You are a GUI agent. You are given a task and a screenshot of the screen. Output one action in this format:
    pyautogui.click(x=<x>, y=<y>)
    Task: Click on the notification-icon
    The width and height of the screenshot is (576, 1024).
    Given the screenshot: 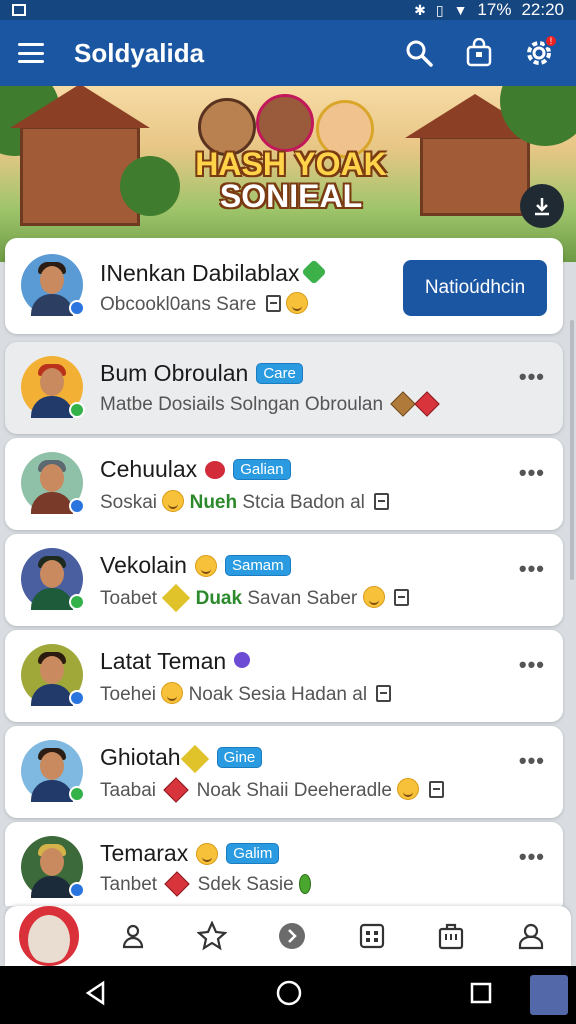 What is the action you would take?
    pyautogui.click(x=19, y=10)
    